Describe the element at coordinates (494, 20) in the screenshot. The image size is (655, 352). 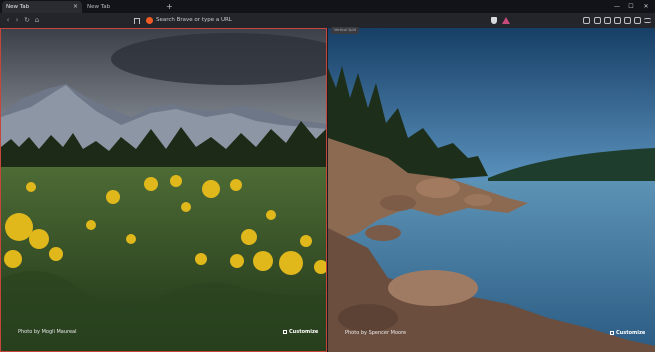
I see `brave-shields-icon` at that location.